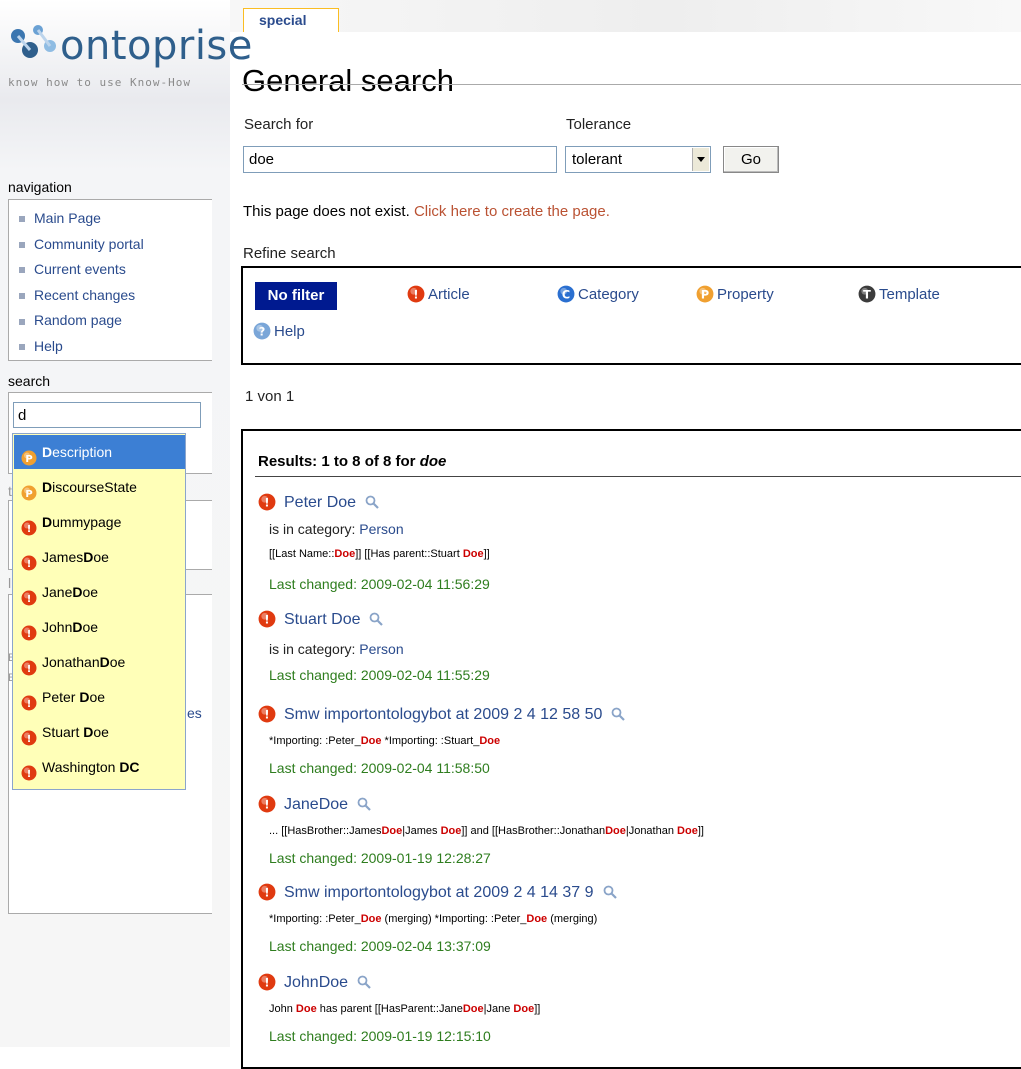 Image resolution: width=1021 pixels, height=1069 pixels. What do you see at coordinates (454, 919) in the screenshot?
I see `snippet-text: (merging) *Importing: :Peter_` at bounding box center [454, 919].